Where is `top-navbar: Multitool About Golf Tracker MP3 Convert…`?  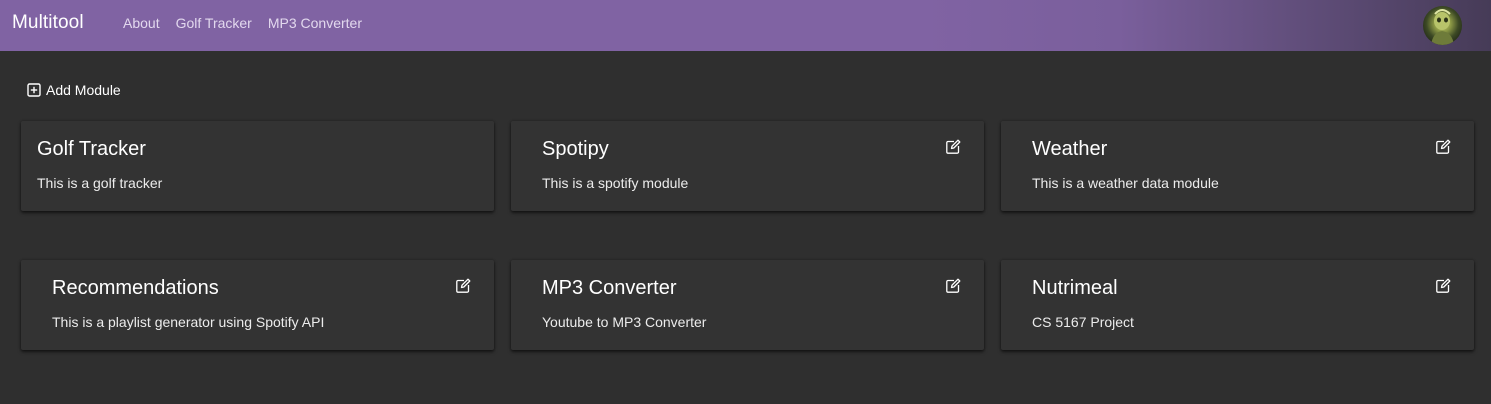 top-navbar: Multitool About Golf Tracker MP3 Convert… is located at coordinates (745, 25).